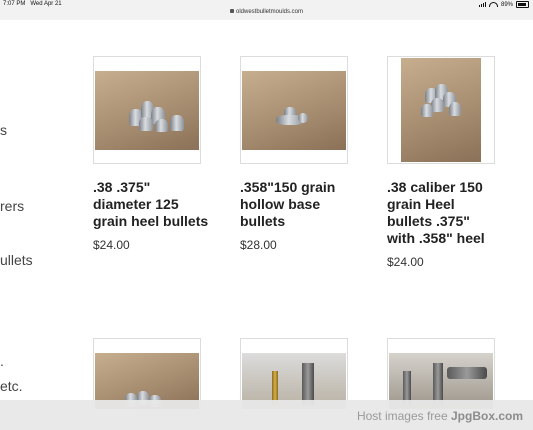 Image resolution: width=533 pixels, height=430 pixels. Describe the element at coordinates (46, 4) in the screenshot. I see `date-text: Wed Apr 21` at that location.